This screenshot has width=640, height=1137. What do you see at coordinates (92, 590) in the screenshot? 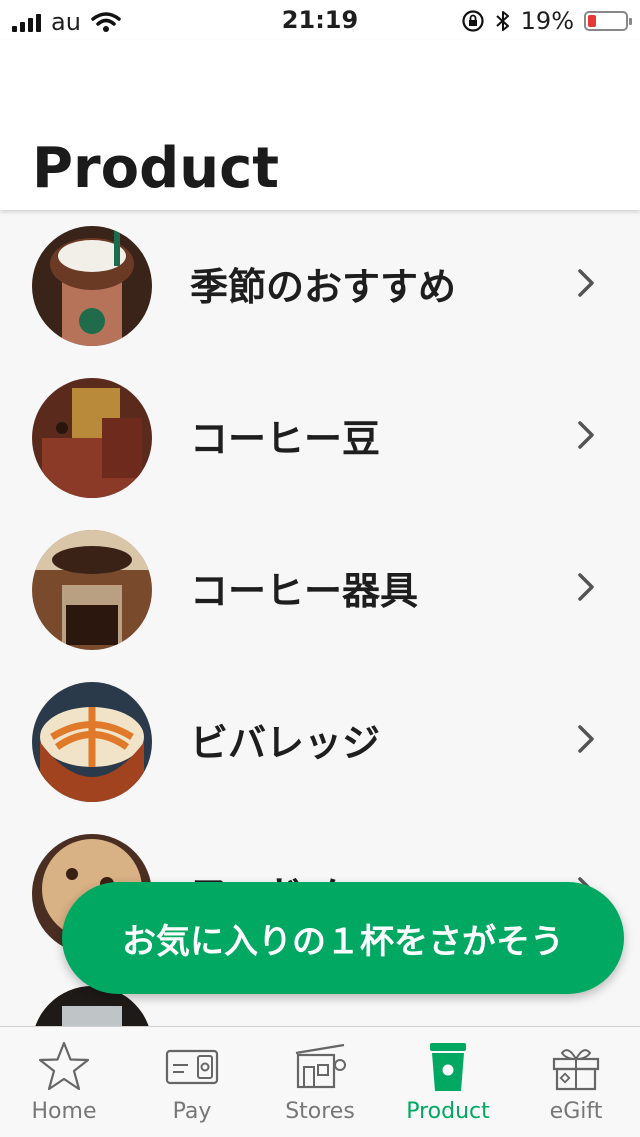
I see `coffee-dripper-photo` at bounding box center [92, 590].